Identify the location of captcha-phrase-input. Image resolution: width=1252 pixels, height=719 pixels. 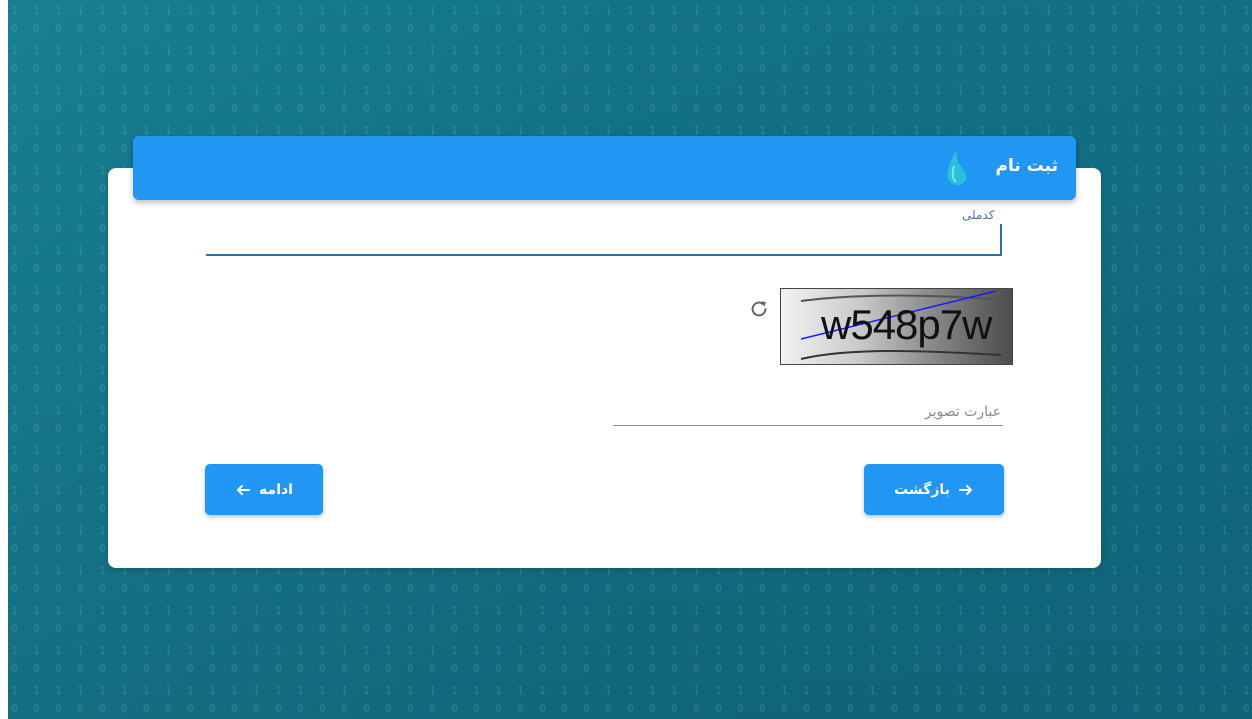
(808, 412).